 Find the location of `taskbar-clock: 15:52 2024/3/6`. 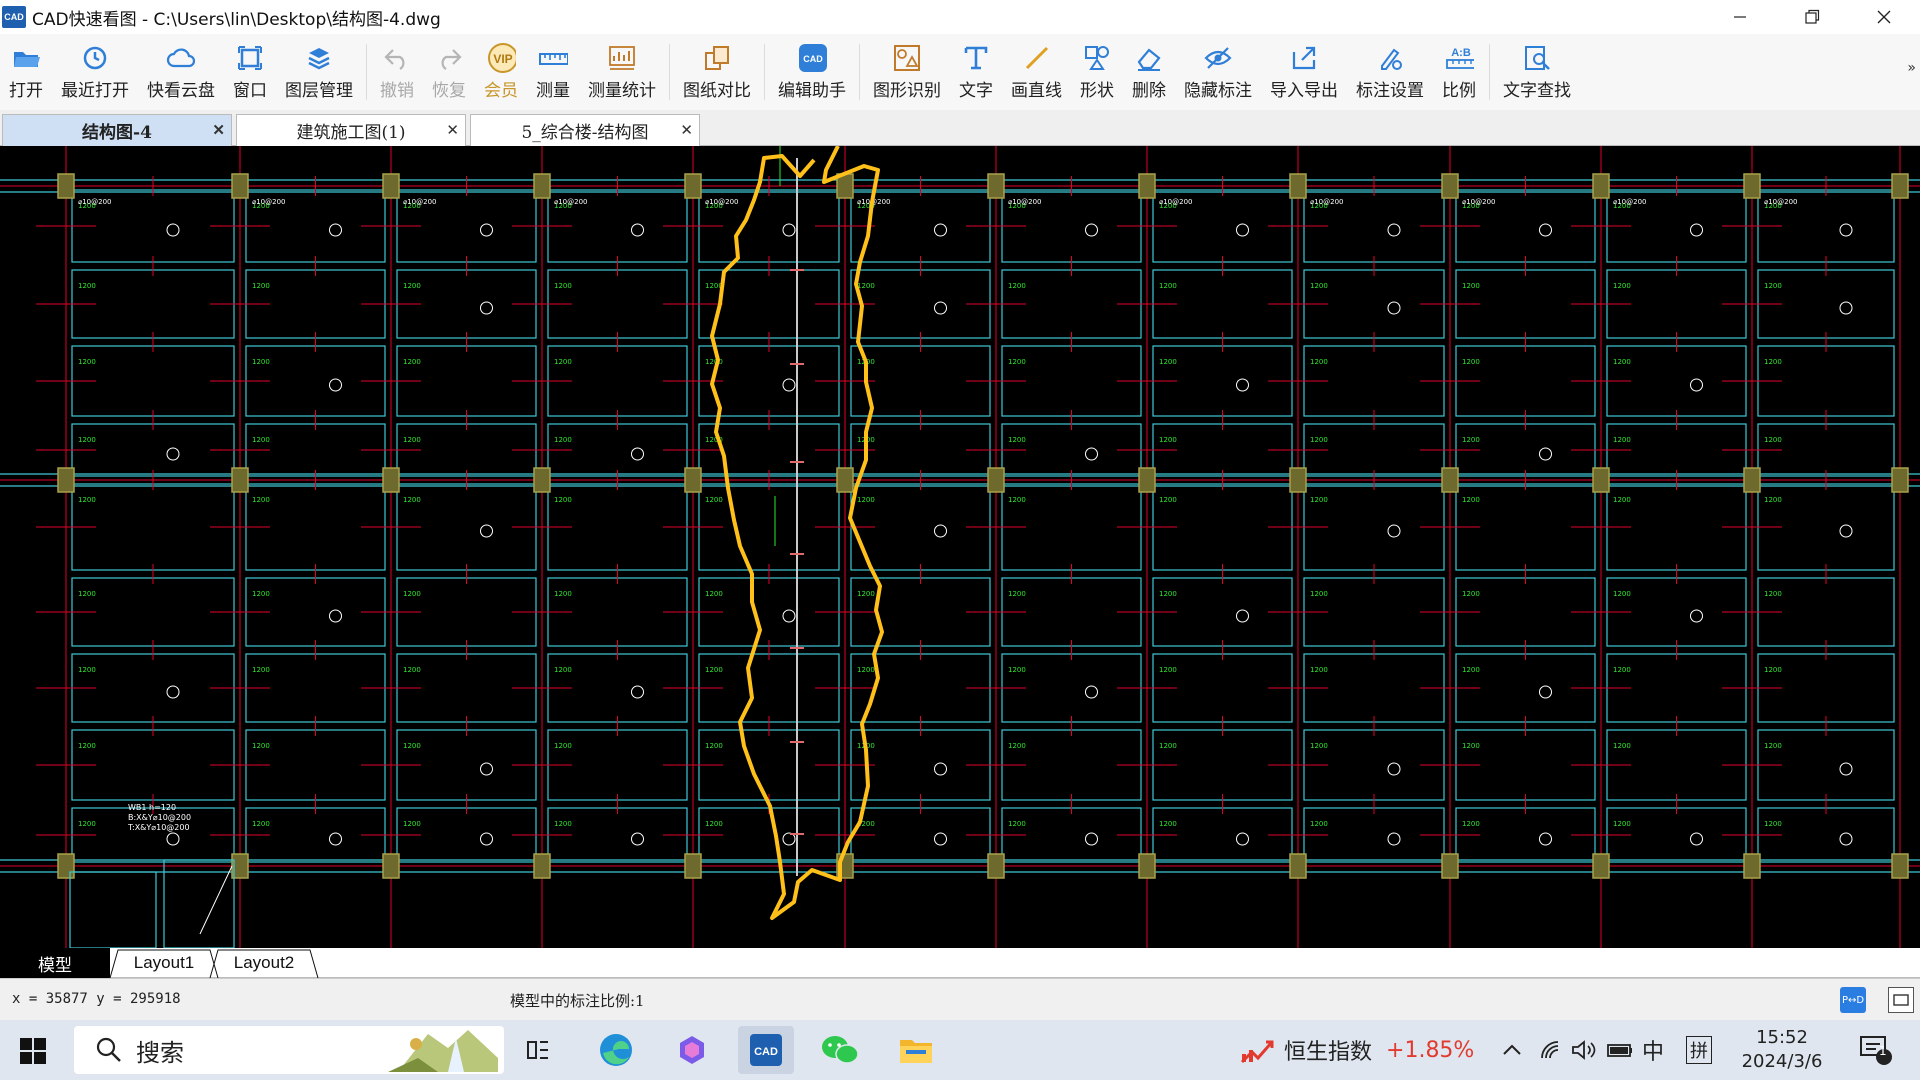

taskbar-clock: 15:52 2024/3/6 is located at coordinates (1782, 1050).